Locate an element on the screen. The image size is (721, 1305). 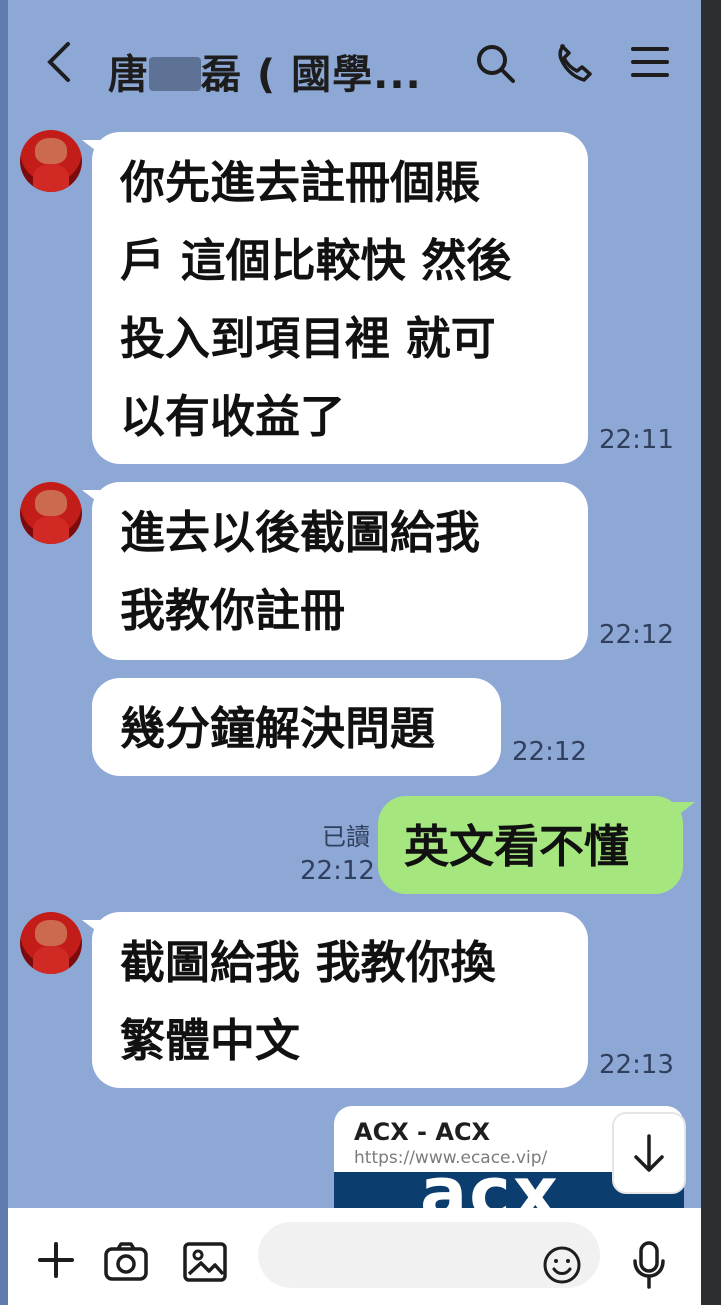
microphone-icon is located at coordinates (649, 1265).